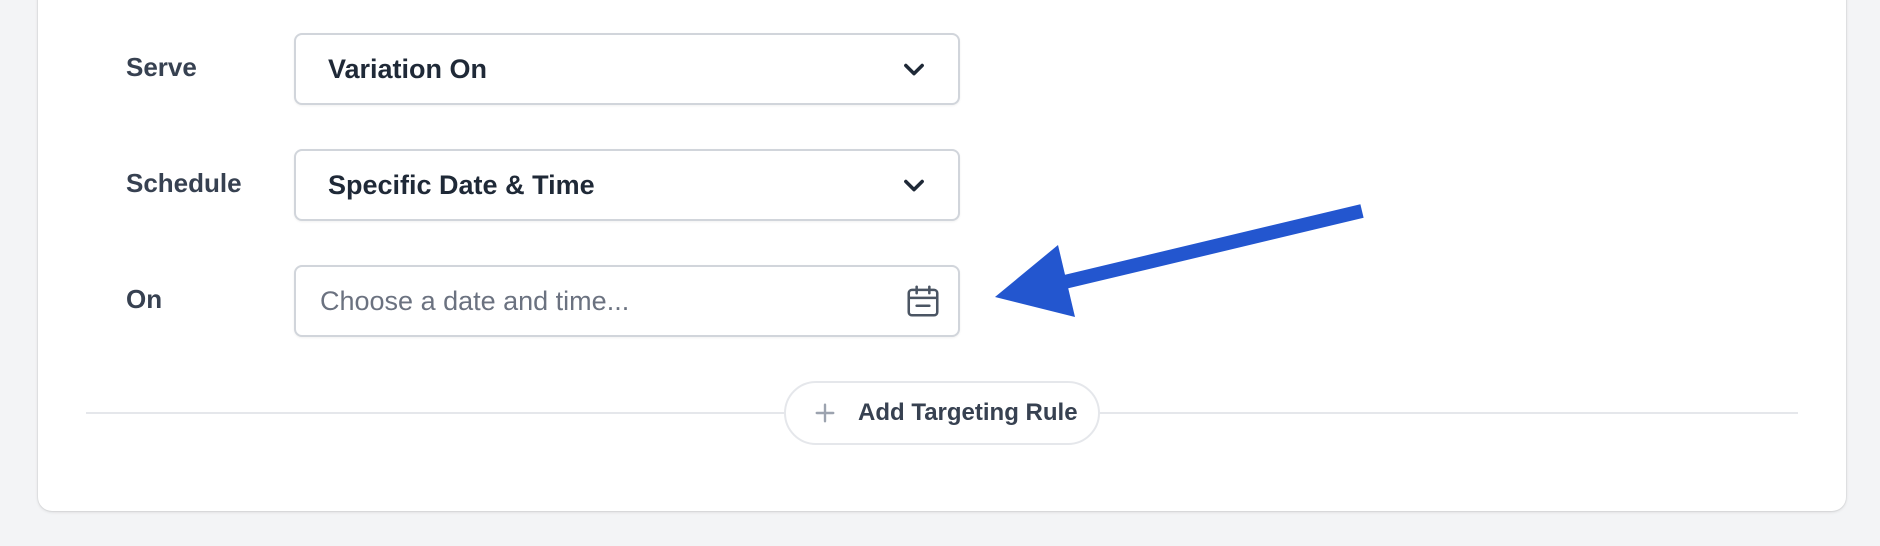 This screenshot has height=546, width=1880. What do you see at coordinates (923, 301) in the screenshot?
I see `calendar-icon` at bounding box center [923, 301].